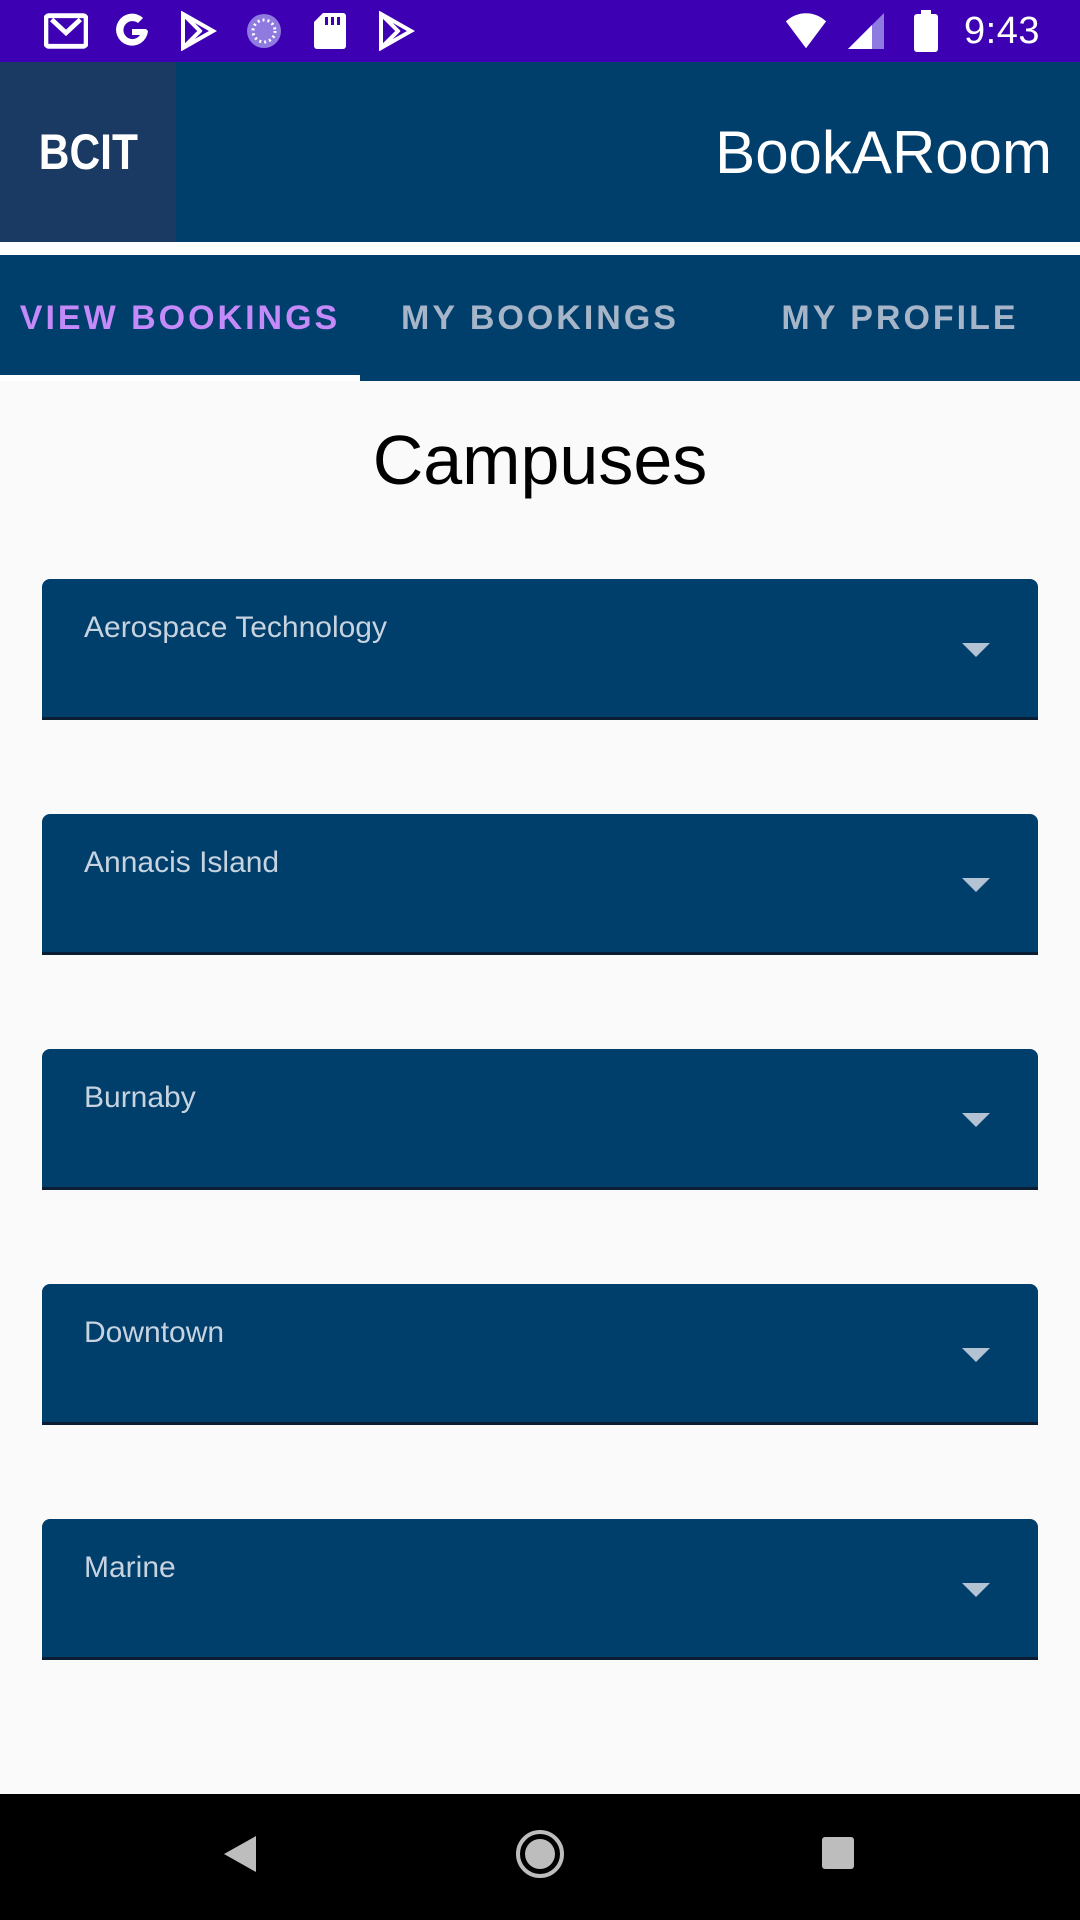  Describe the element at coordinates (540, 884) in the screenshot. I see `campus-dropdown-annacis-island: Annacis Island` at that location.